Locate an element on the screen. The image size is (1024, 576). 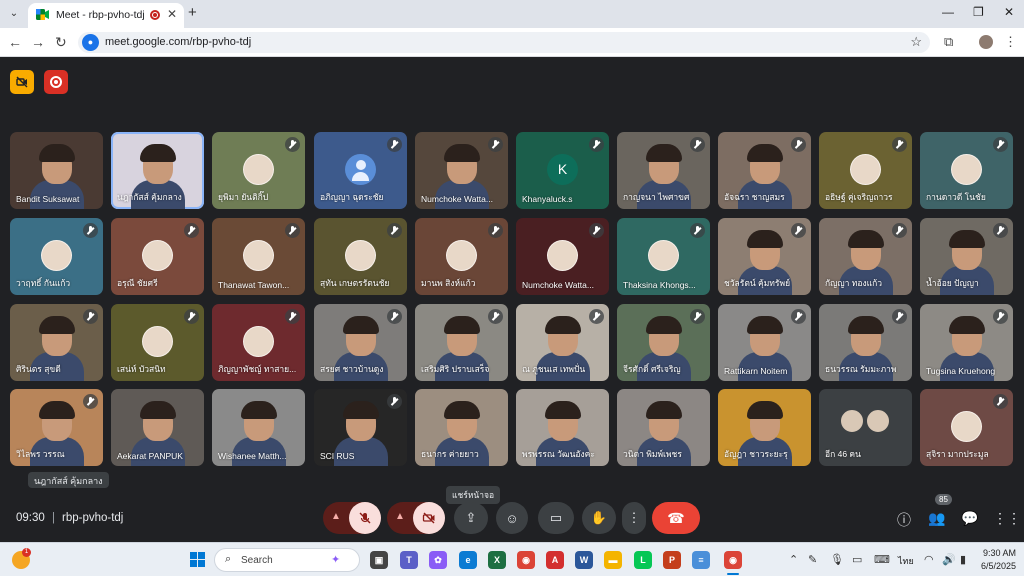
participant-tile: Aekarat PANPUK is located at coordinates (157, 427).